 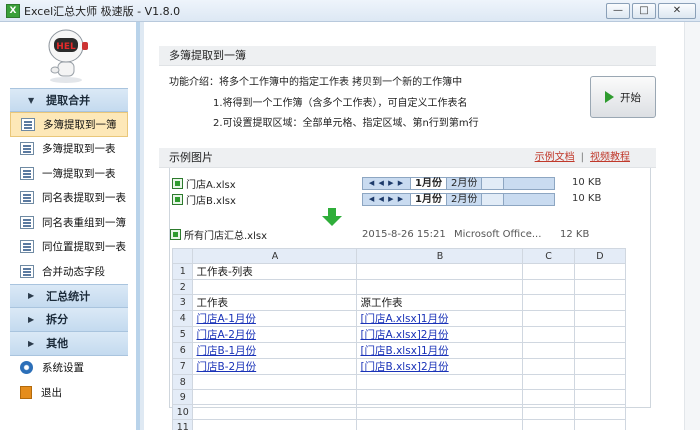 What do you see at coordinates (69, 392) in the screenshot?
I see `menu-item-exit: 退出` at bounding box center [69, 392].